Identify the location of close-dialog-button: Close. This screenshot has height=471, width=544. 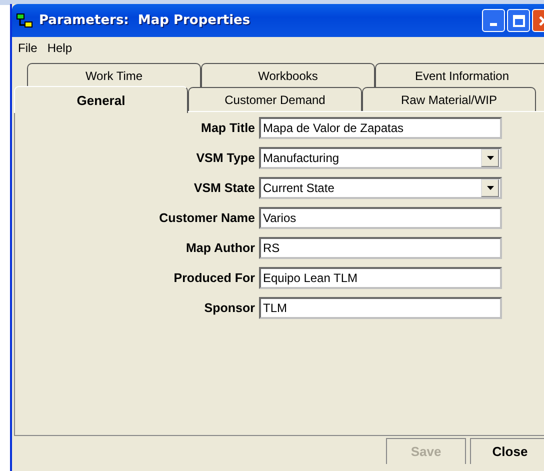
(507, 451).